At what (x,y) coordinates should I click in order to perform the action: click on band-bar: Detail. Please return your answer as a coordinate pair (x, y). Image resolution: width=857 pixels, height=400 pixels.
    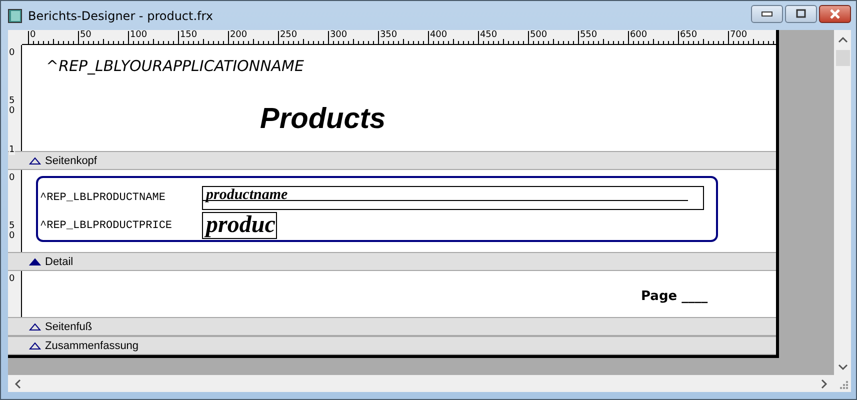
    Looking at the image, I should click on (392, 261).